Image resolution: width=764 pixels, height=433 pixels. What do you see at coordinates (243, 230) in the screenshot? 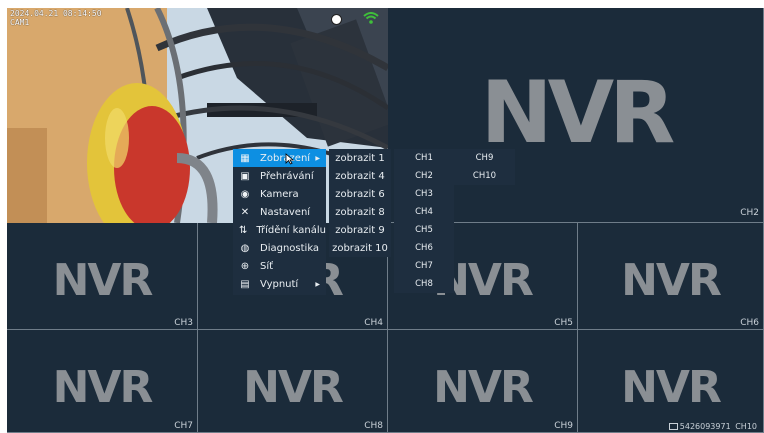
I see `sort-icon: ⇅` at bounding box center [243, 230].